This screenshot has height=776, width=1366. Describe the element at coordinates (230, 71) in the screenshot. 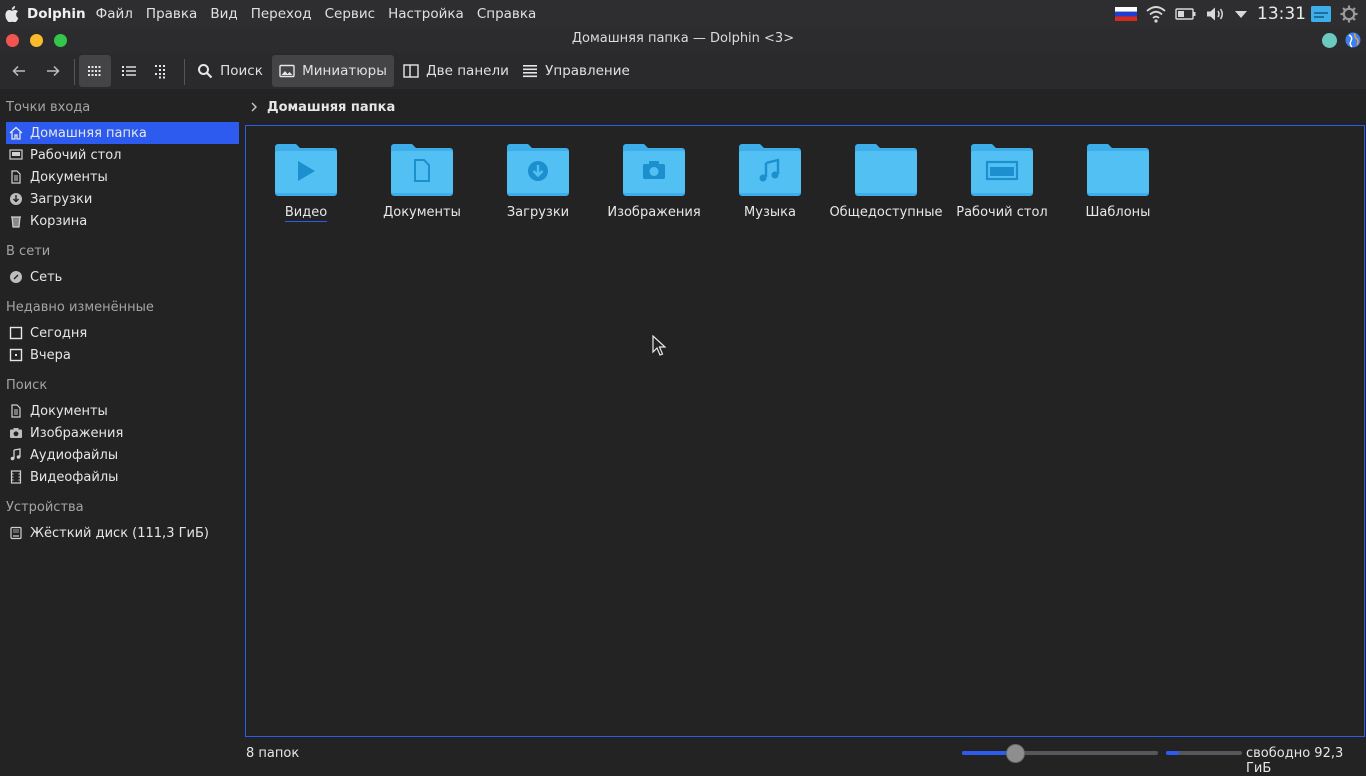

I see `search-button: Поиск` at that location.